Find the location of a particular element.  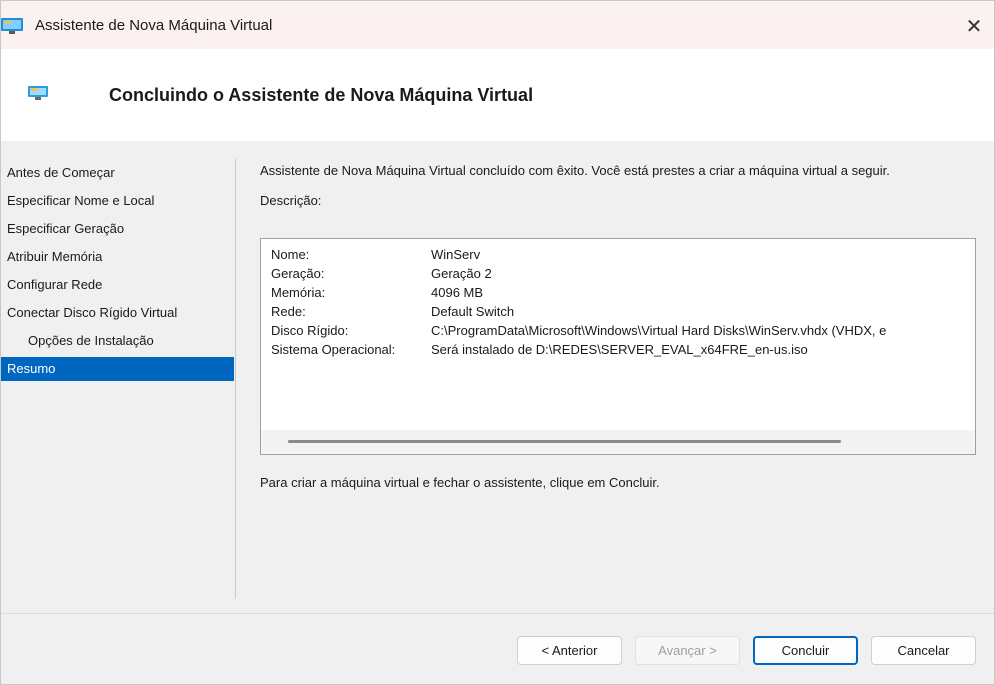

finish-button: Concluir is located at coordinates (805, 650).